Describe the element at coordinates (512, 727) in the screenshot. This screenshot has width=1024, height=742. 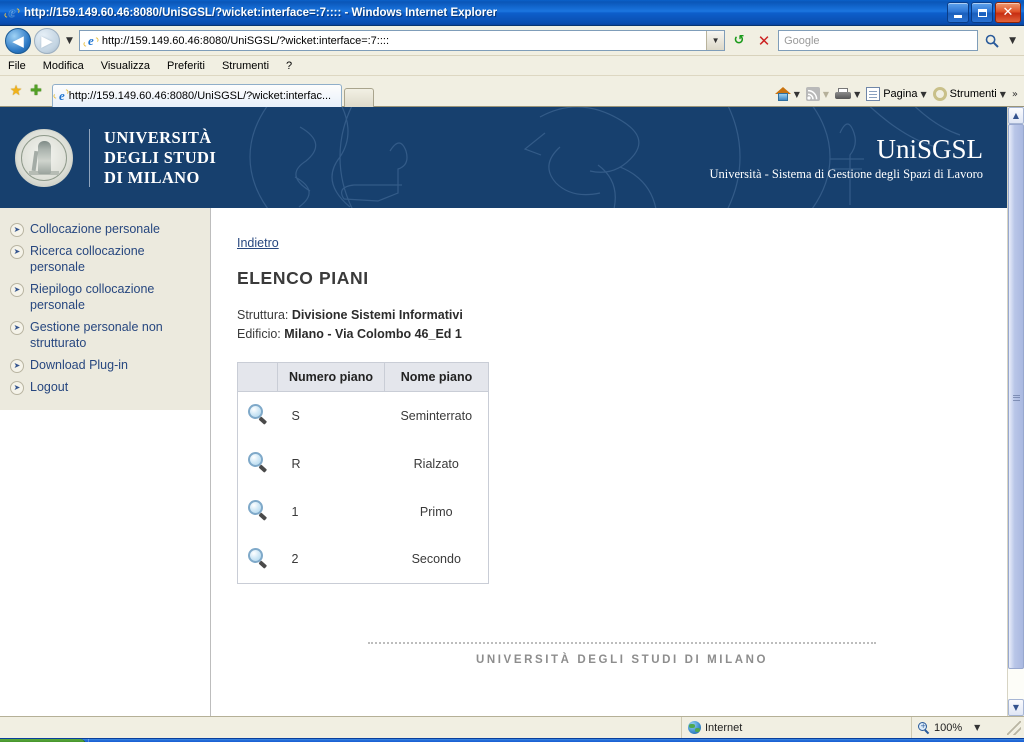
I see `status-bar: Internet + 100% ▼` at that location.